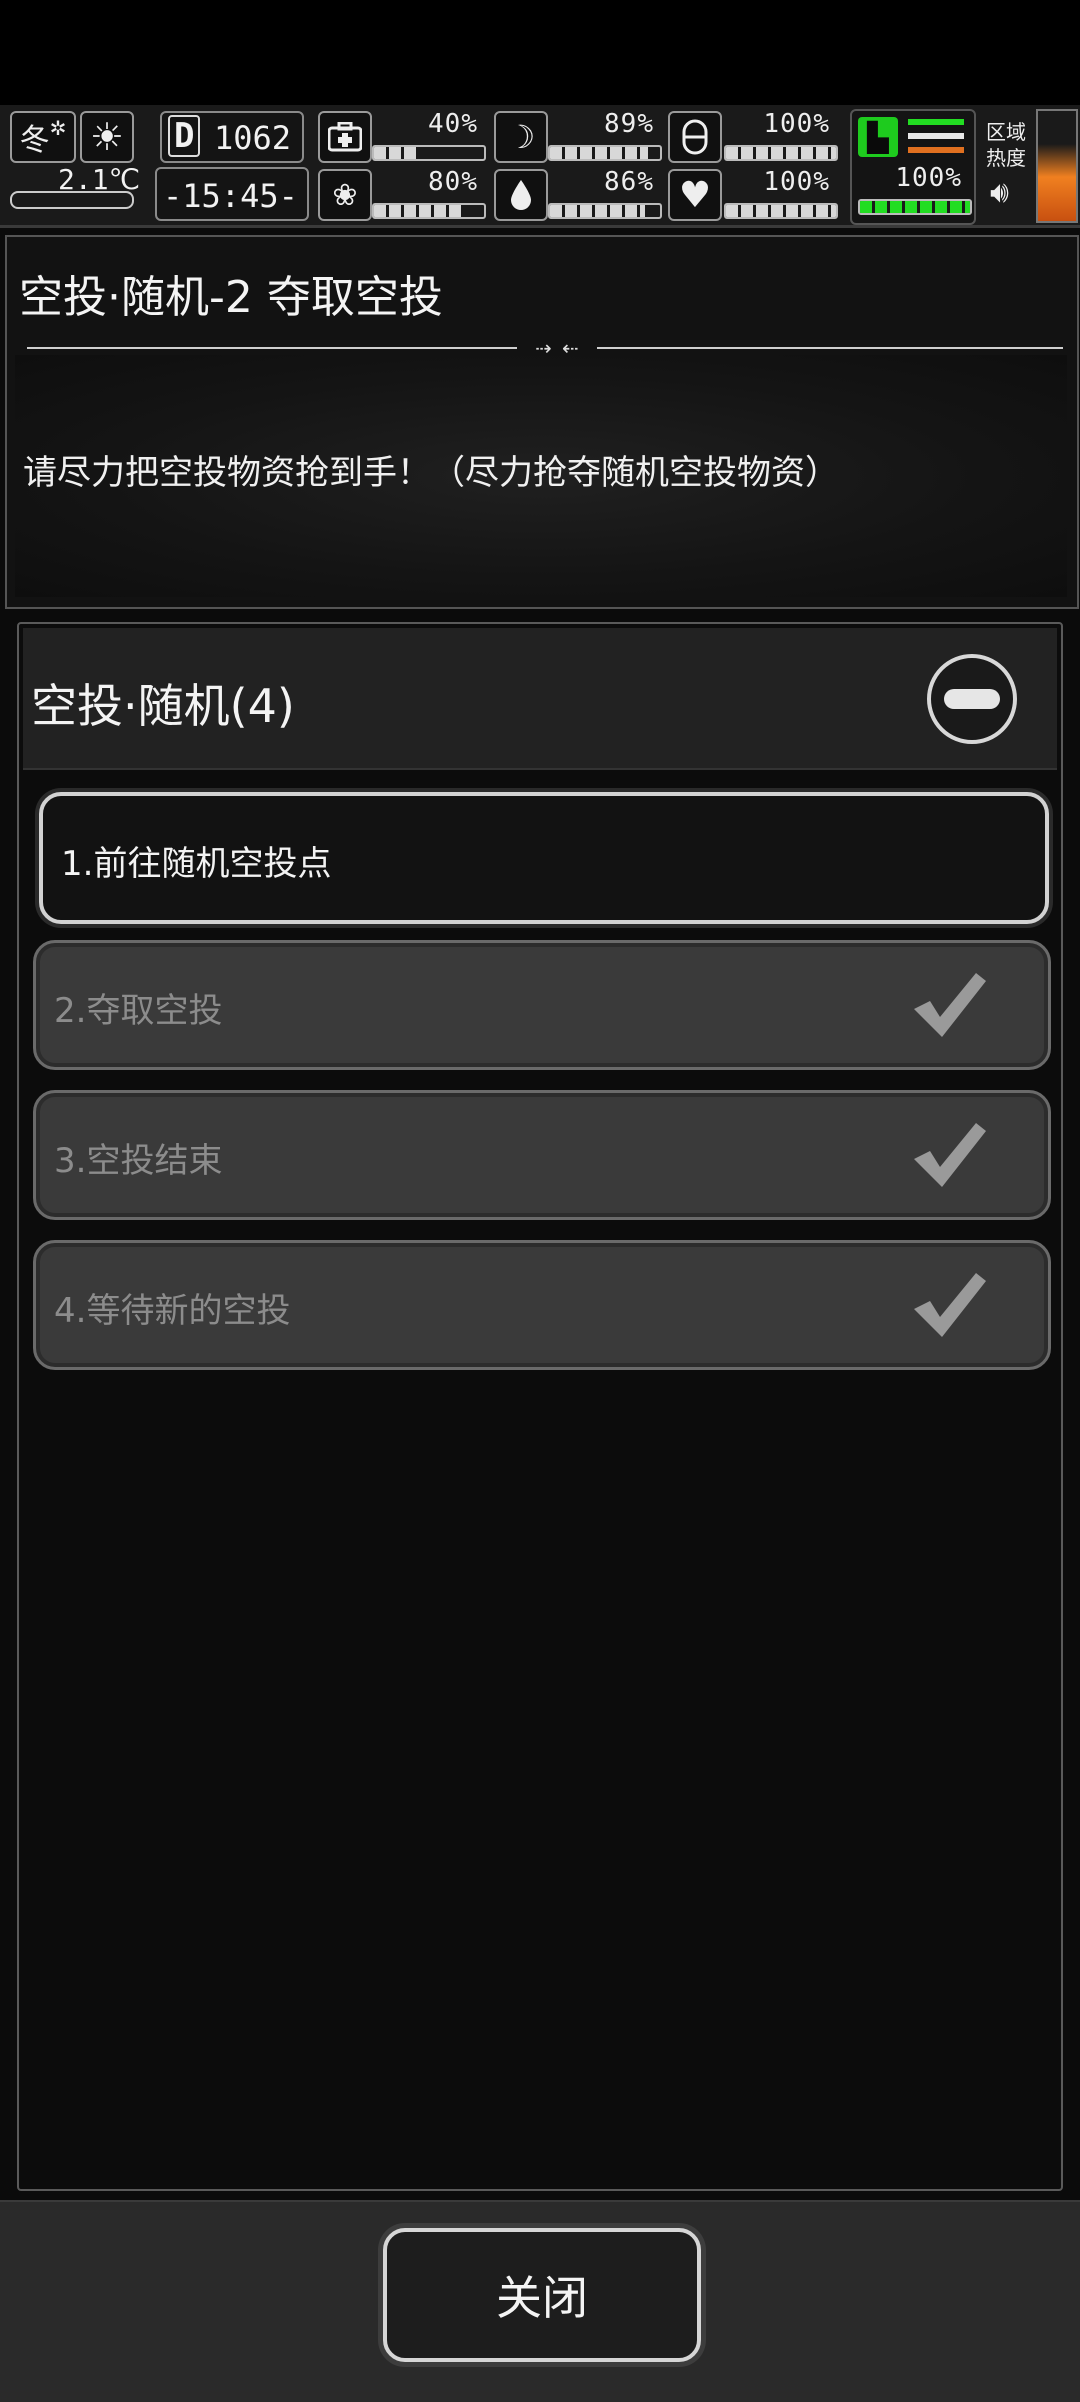 This screenshot has height=2402, width=1080. What do you see at coordinates (540, 699) in the screenshot?
I see `quest-header: 空投·随机(4)` at bounding box center [540, 699].